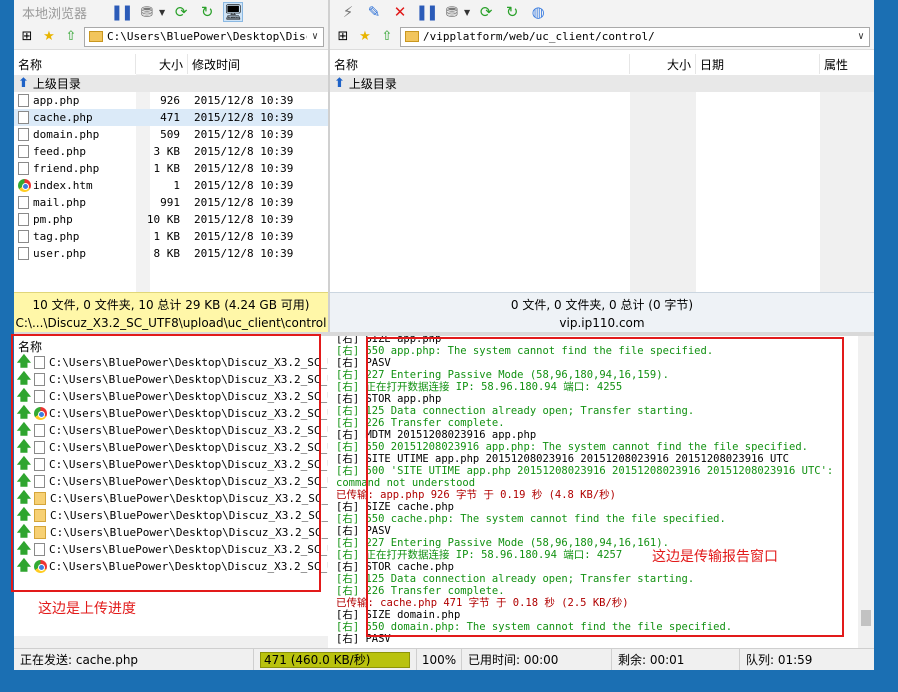  I want to click on file-name: index.htm, so click(63, 185).